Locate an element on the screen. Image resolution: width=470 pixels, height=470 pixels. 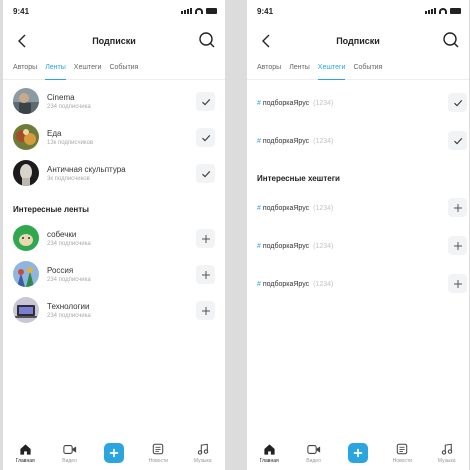
list-item: Еда 13к подписчиков is located at coordinates (114, 137).